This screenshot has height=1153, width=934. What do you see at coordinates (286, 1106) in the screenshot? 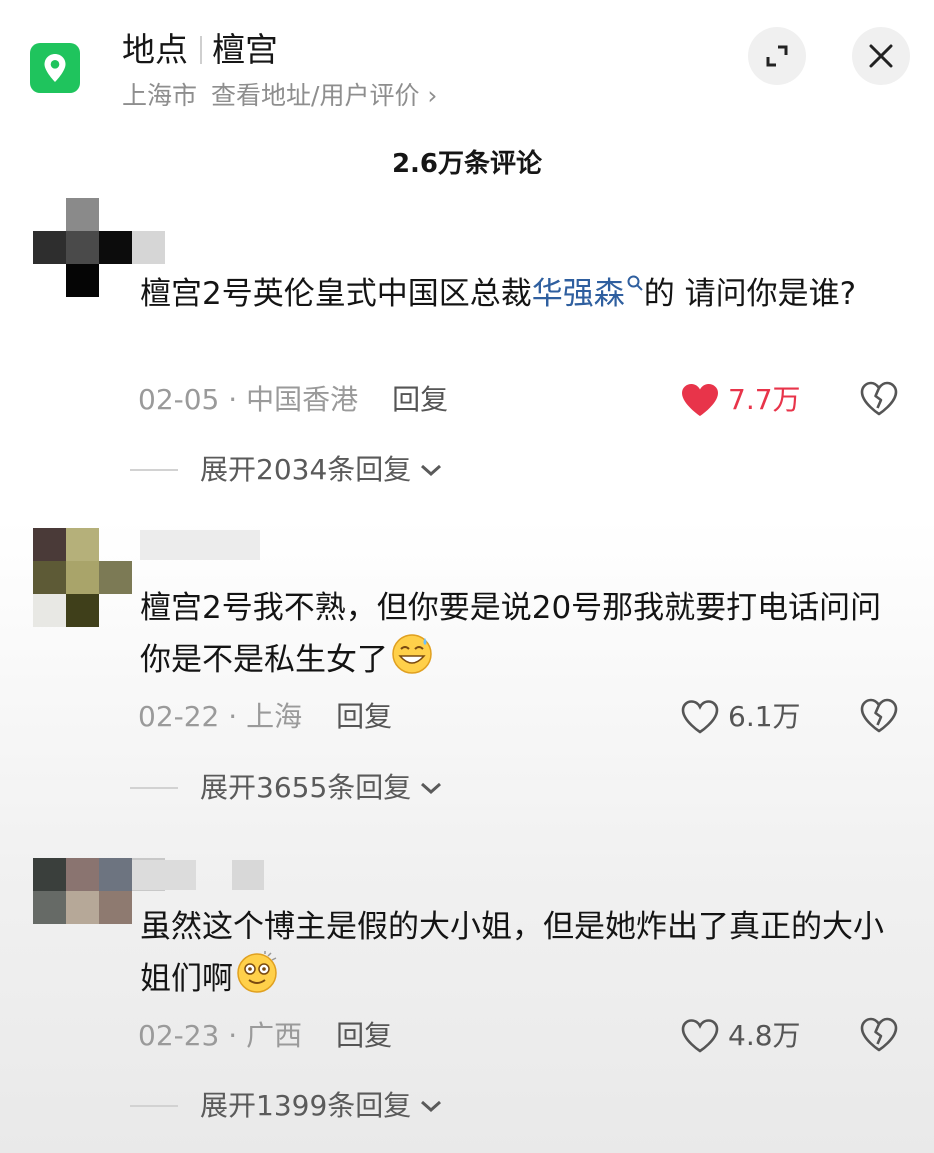
I see `expand-replies-button: 展开1399条回复` at bounding box center [286, 1106].